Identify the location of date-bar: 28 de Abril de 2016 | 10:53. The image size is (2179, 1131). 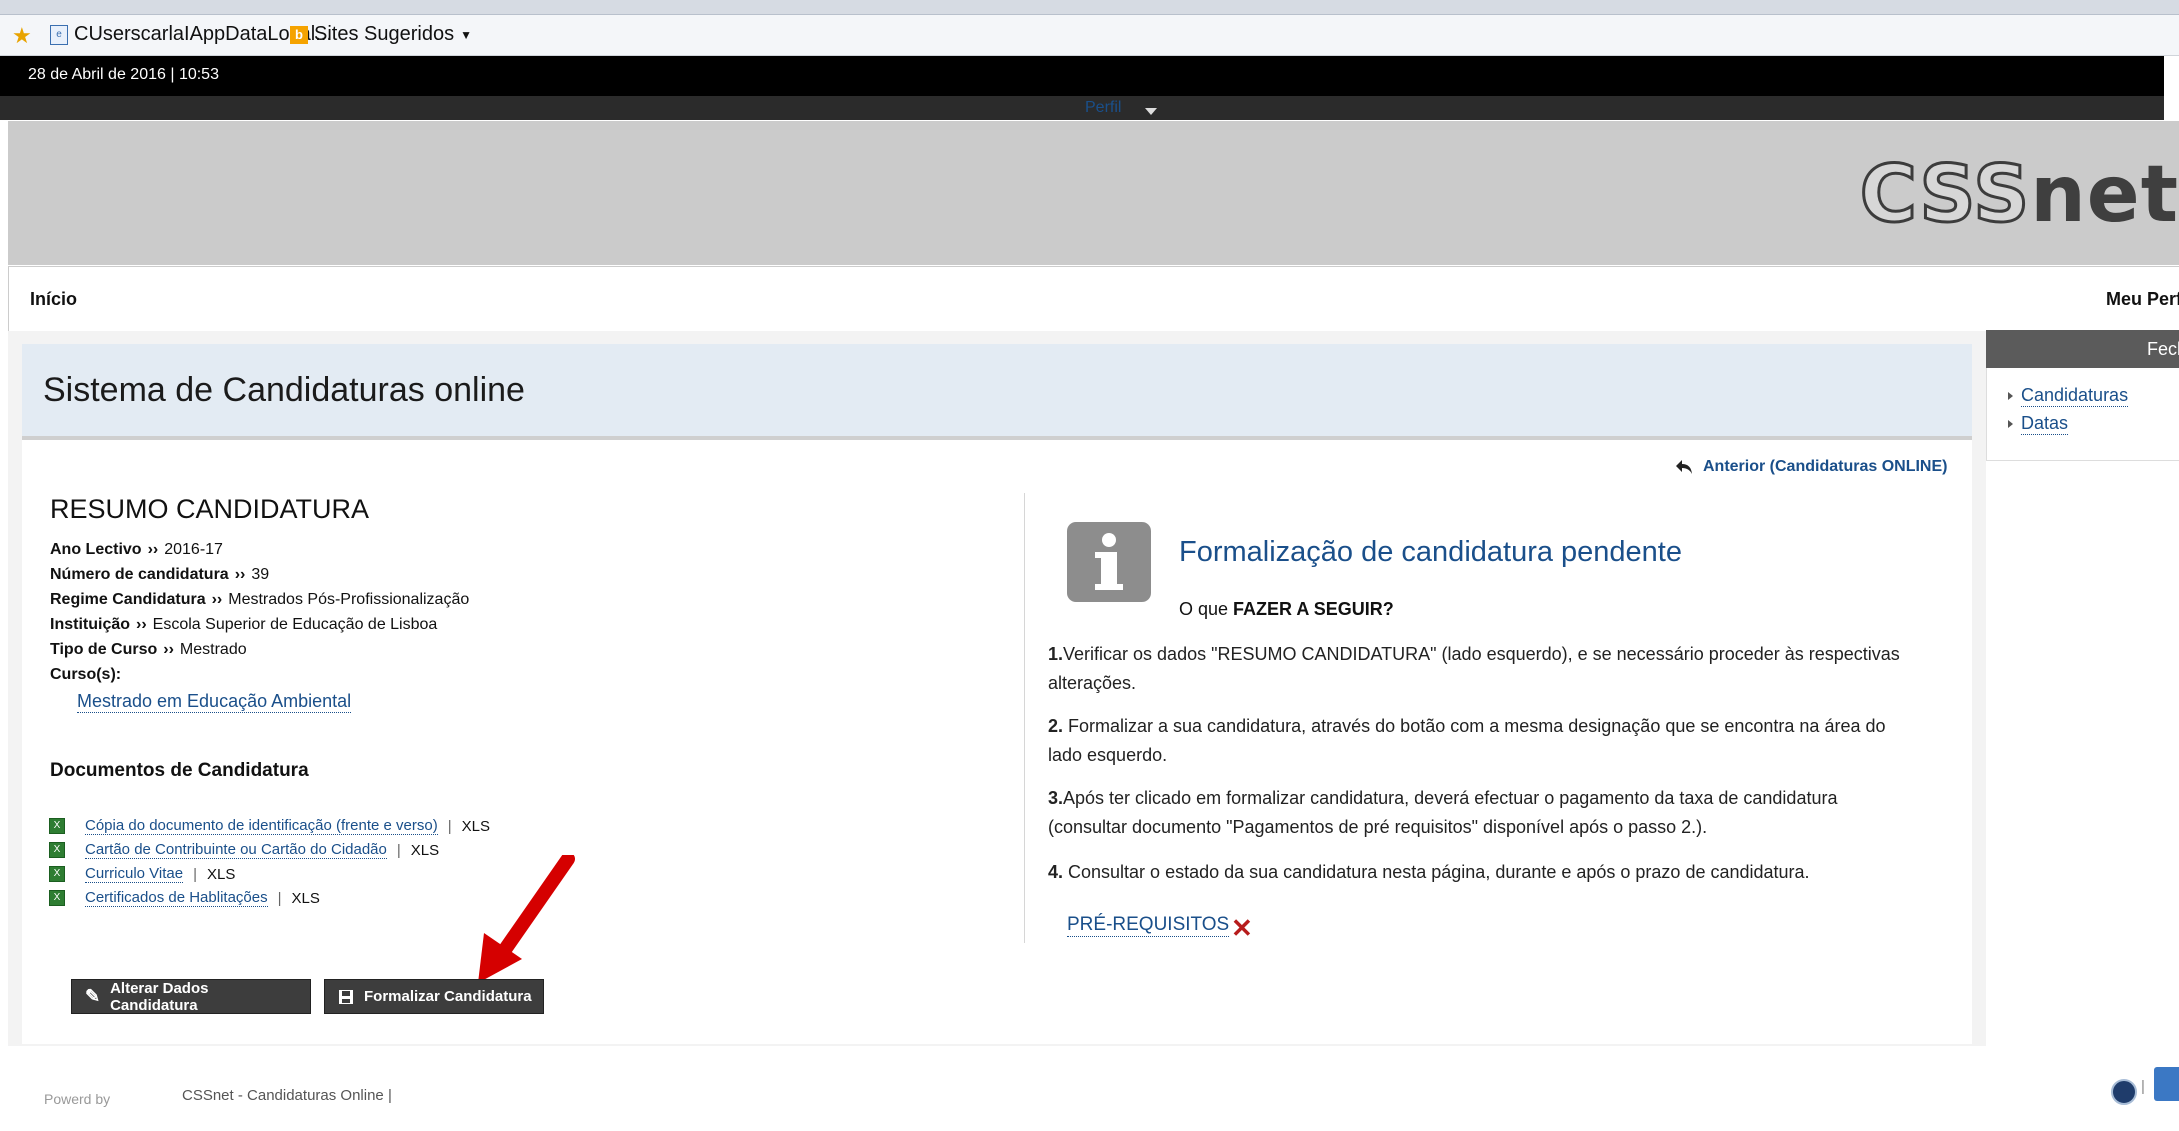
(1082, 76).